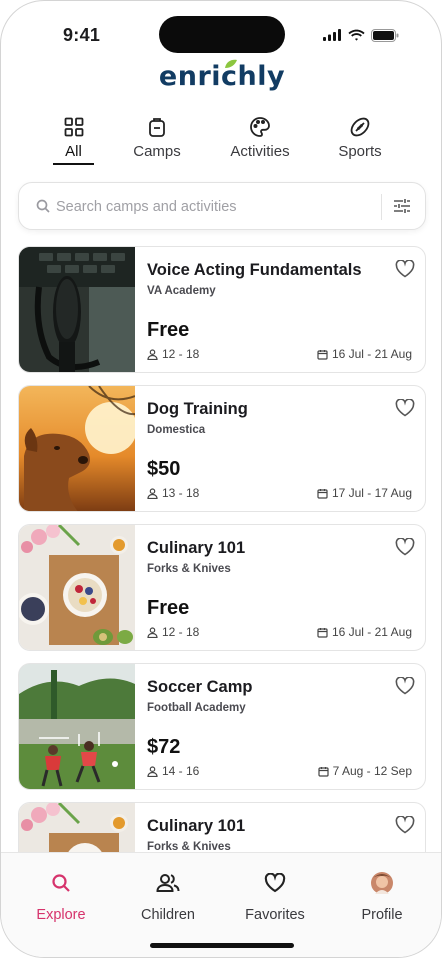 The width and height of the screenshot is (442, 958). I want to click on listing-title: Dog Training, so click(197, 409).